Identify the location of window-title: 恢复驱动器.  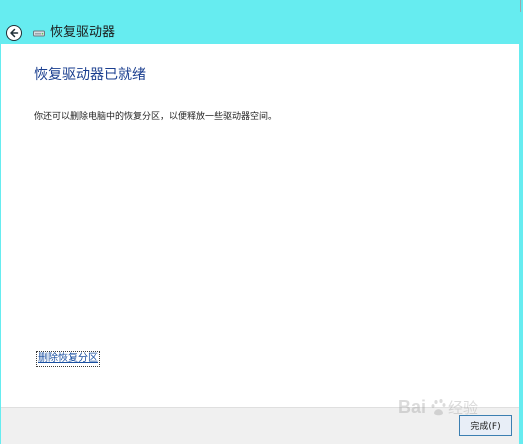
(83, 32).